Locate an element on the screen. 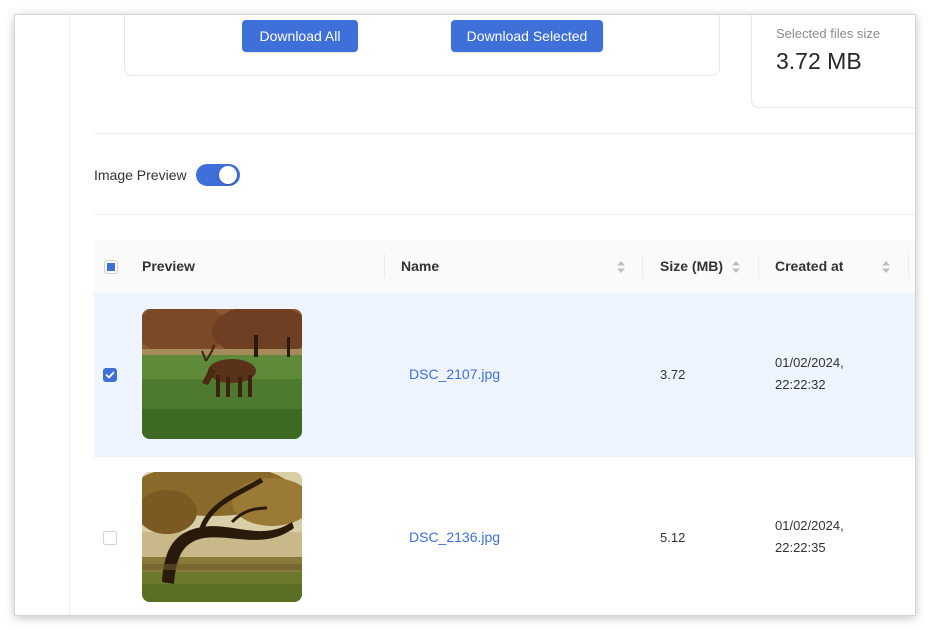  tree-photo-icon is located at coordinates (222, 537).